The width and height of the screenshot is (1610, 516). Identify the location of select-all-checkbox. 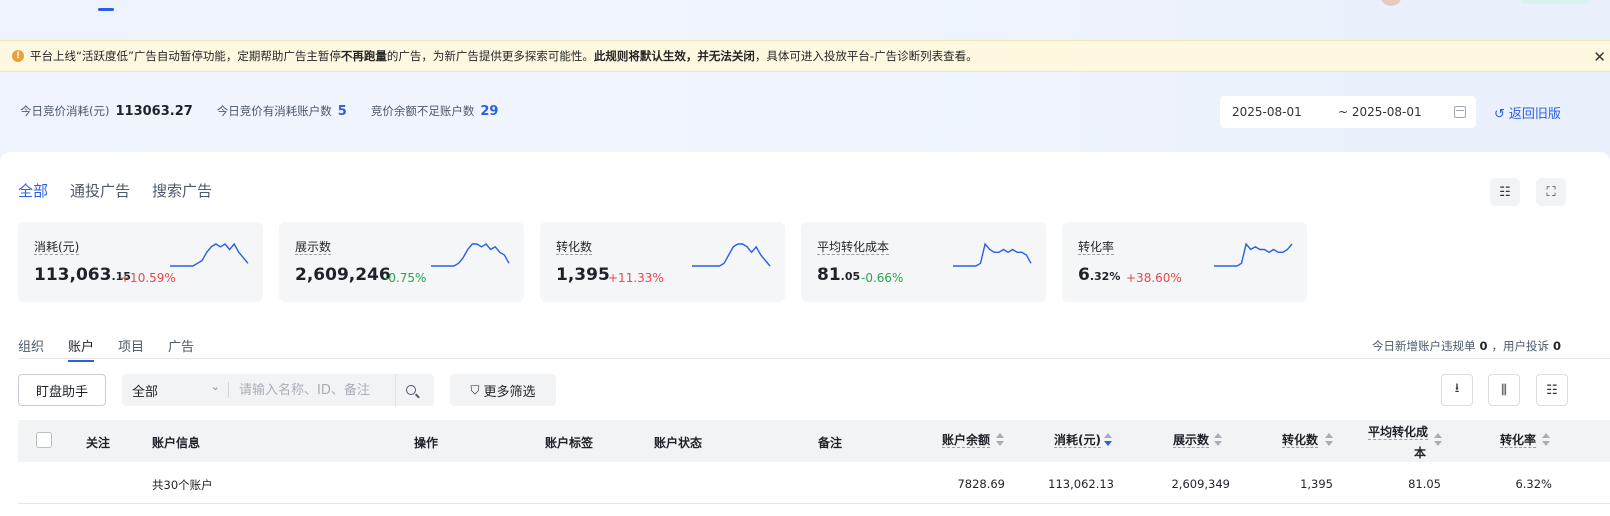
(44, 440).